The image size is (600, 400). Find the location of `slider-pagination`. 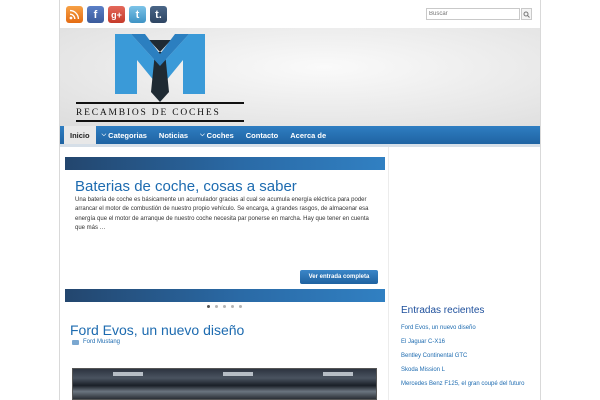

slider-pagination is located at coordinates (224, 306).